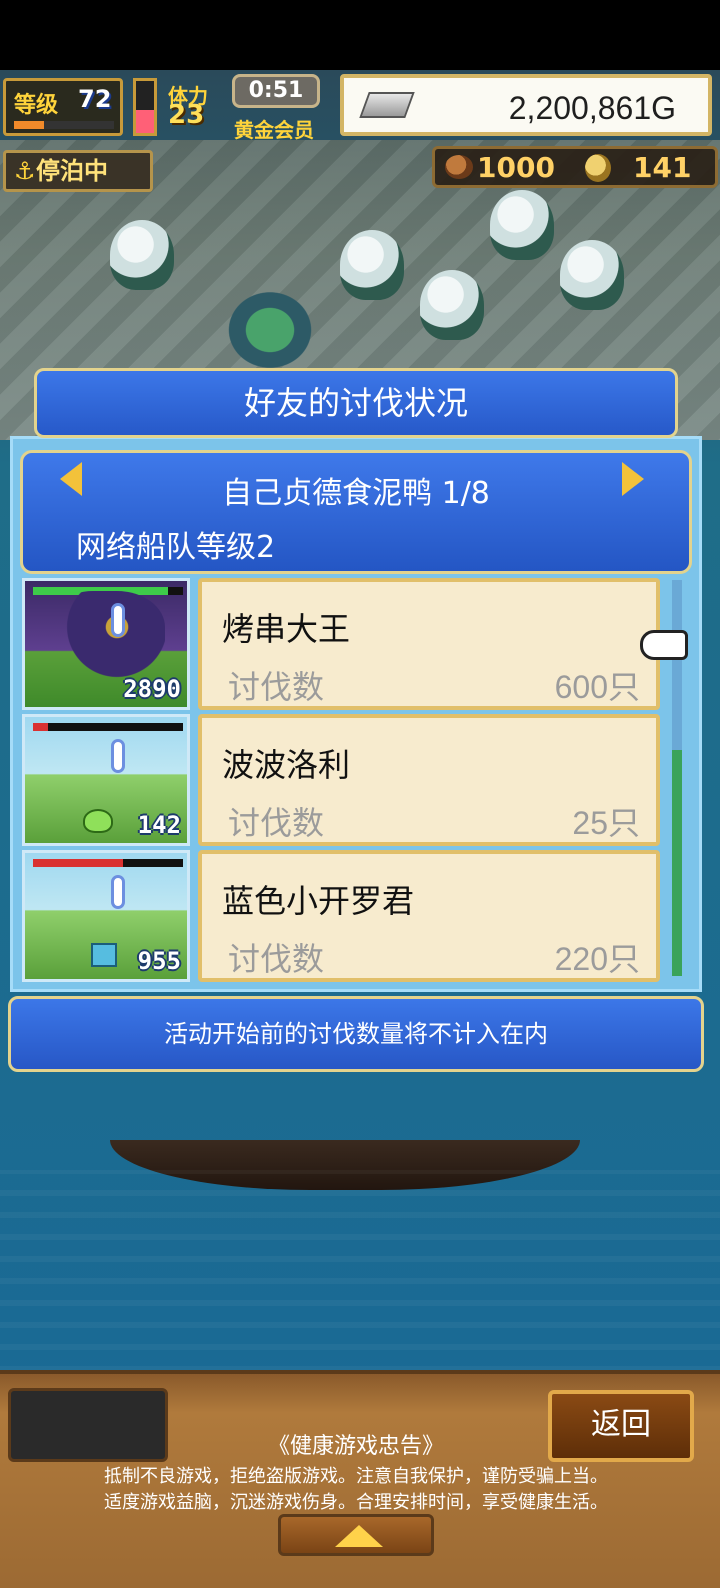 The width and height of the screenshot is (720, 1588). Describe the element at coordinates (98, 821) in the screenshot. I see `slime-icon` at that location.